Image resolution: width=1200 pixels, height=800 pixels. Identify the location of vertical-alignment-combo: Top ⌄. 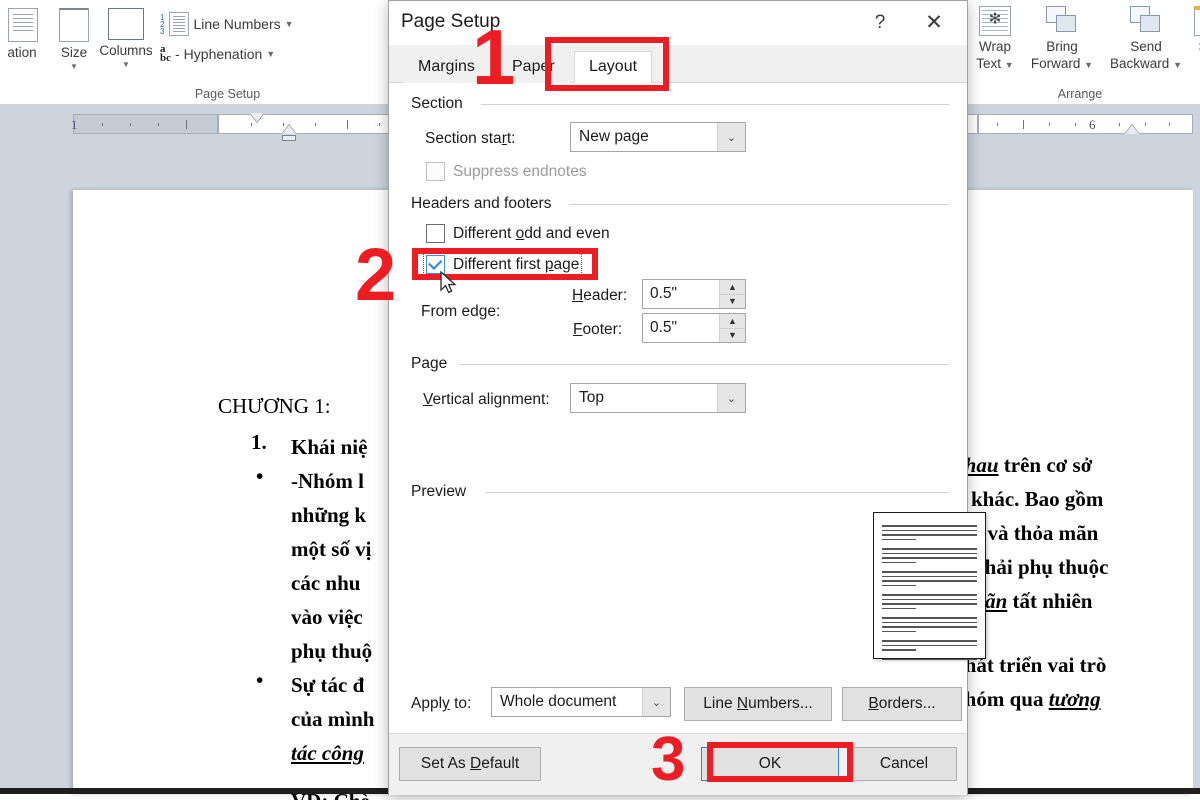
(658, 398).